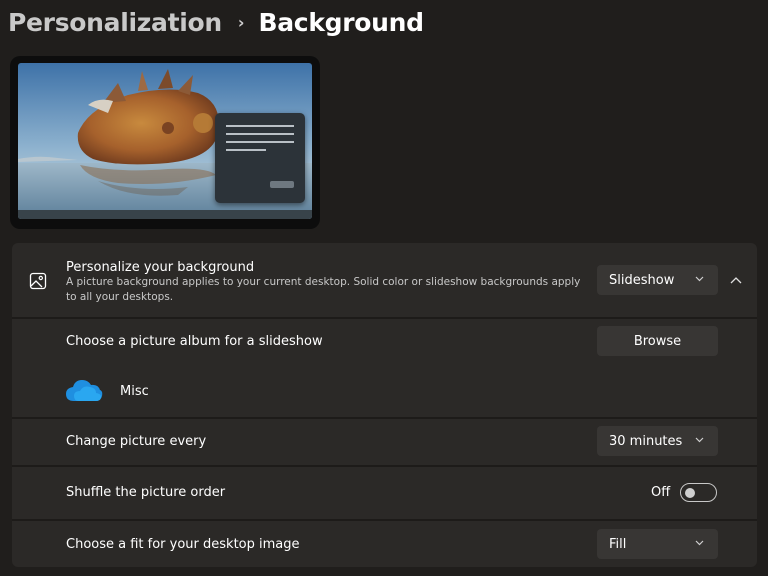 The width and height of the screenshot is (768, 576). What do you see at coordinates (134, 391) in the screenshot?
I see `album-folder-name: Misc` at bounding box center [134, 391].